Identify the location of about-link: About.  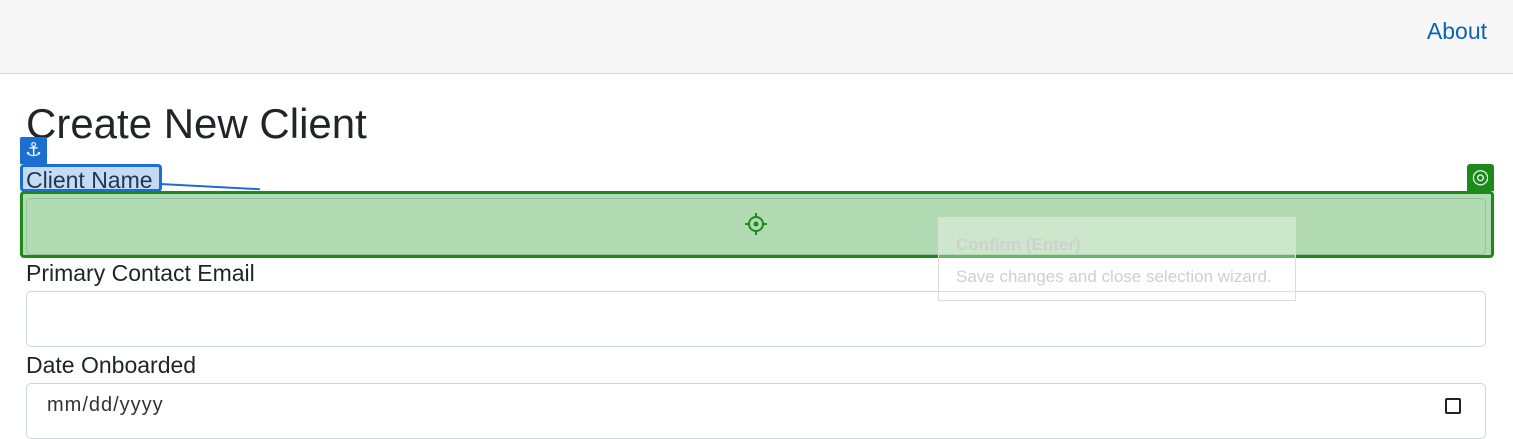
(1457, 31).